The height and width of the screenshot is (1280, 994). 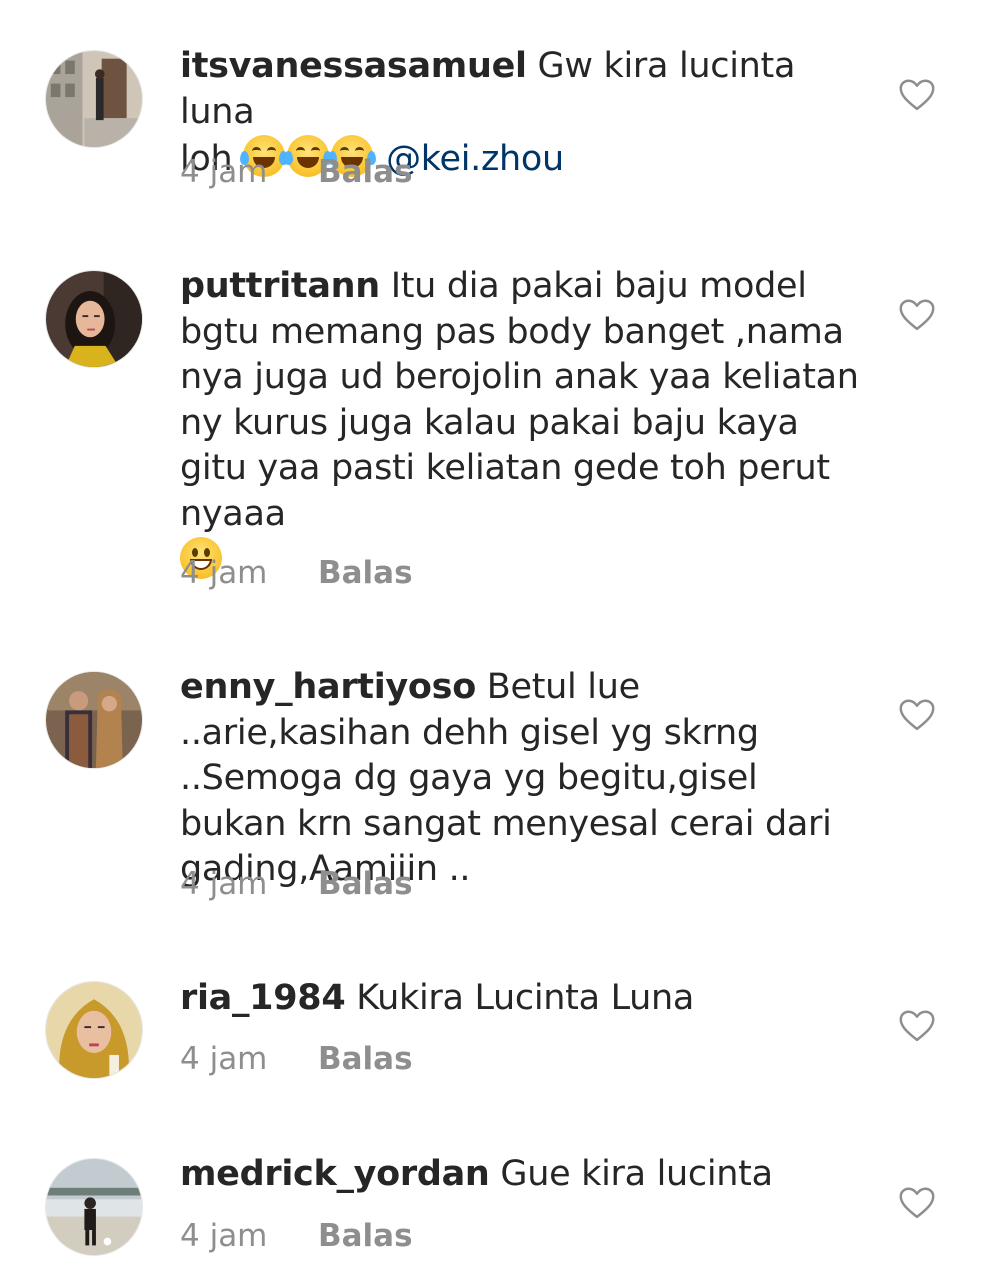 I want to click on comment-text: medrick_yordan Gue kira lucinta, so click(x=520, y=1175).